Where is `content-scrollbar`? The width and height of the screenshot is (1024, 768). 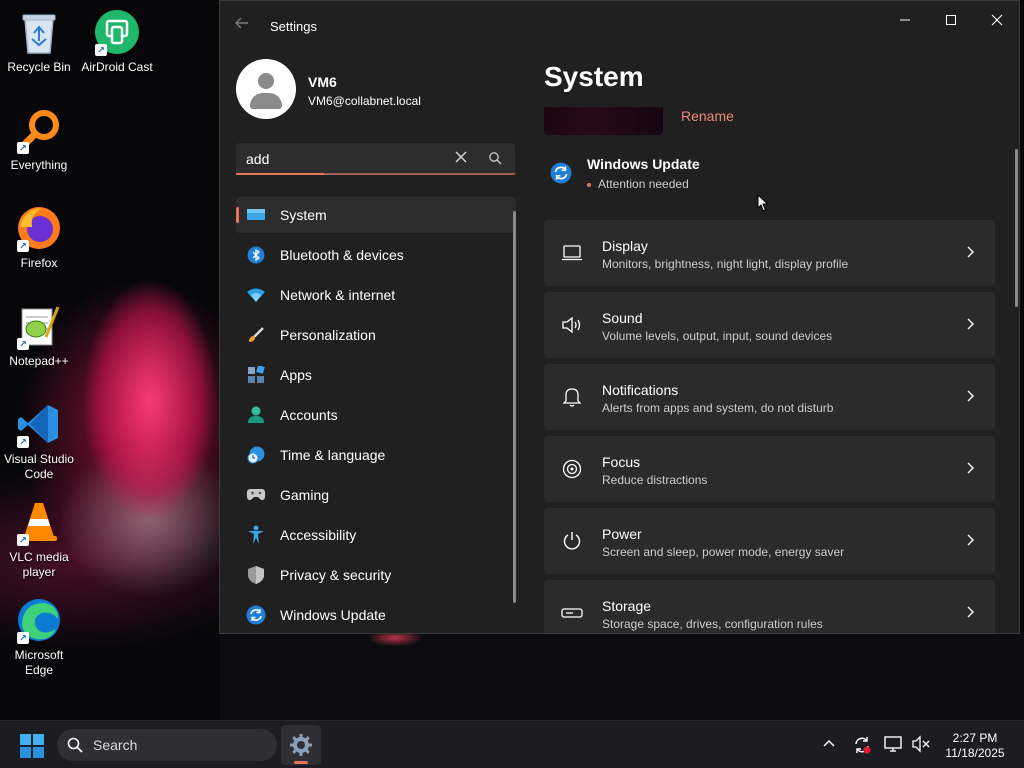
content-scrollbar is located at coordinates (1016, 228).